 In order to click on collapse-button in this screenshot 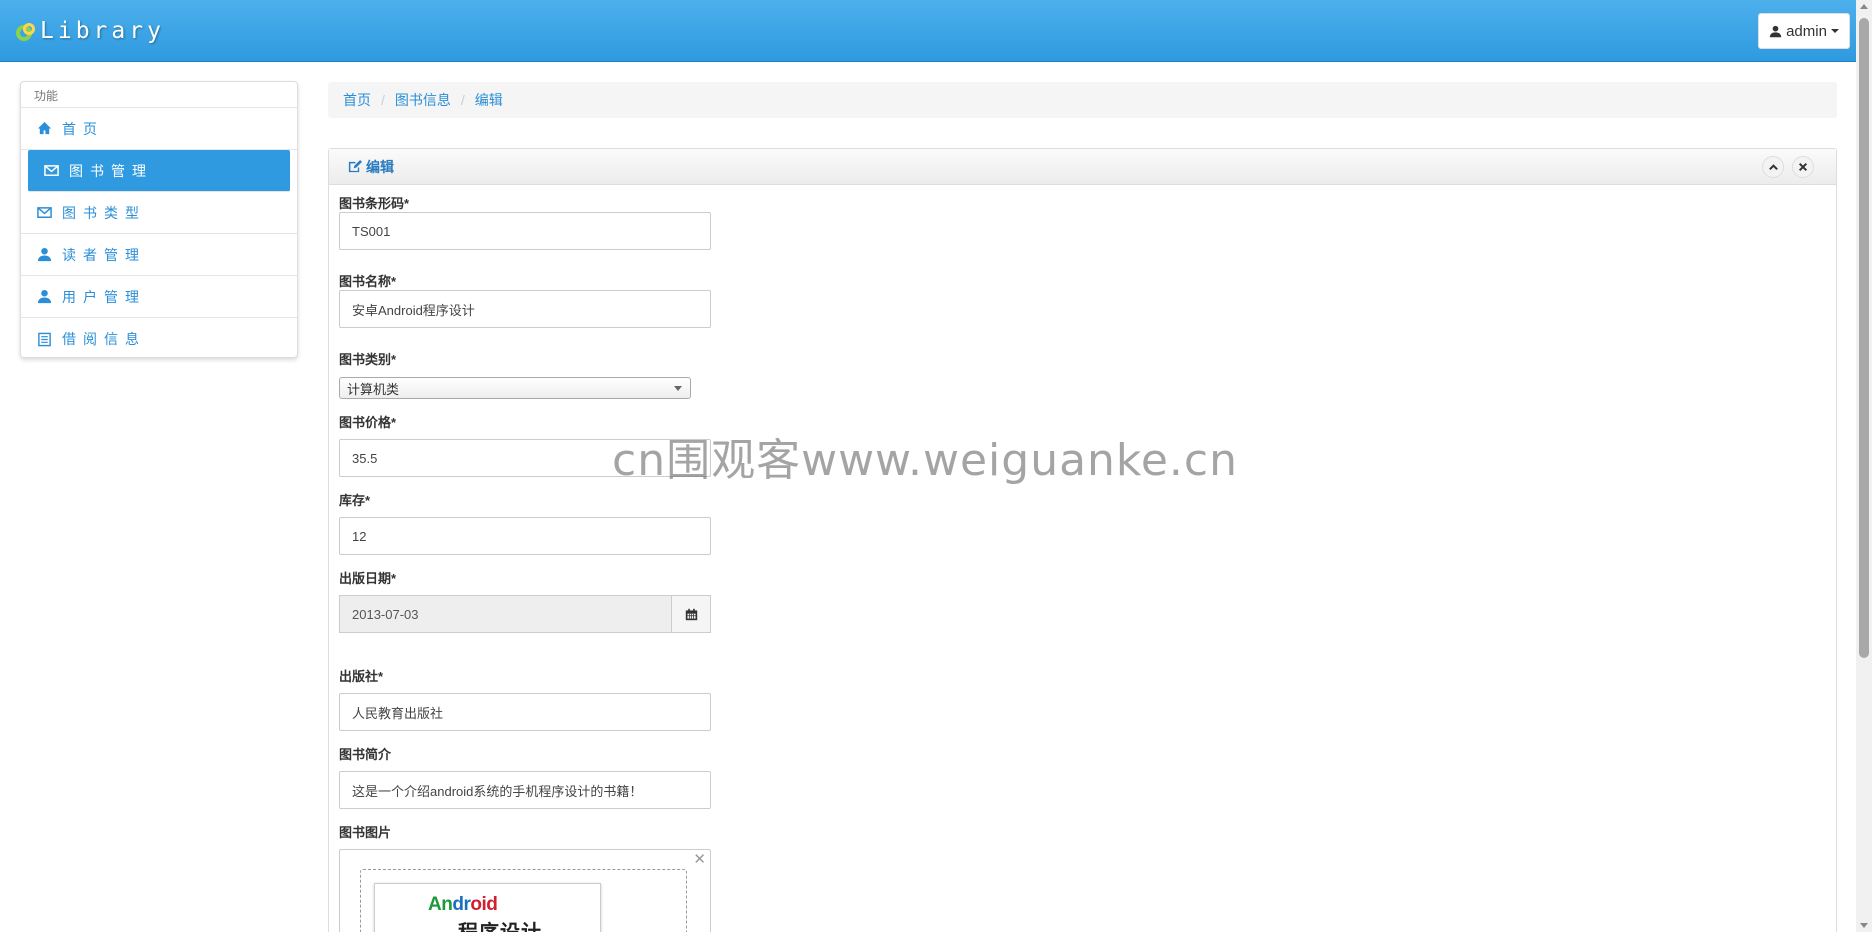, I will do `click(1773, 167)`.